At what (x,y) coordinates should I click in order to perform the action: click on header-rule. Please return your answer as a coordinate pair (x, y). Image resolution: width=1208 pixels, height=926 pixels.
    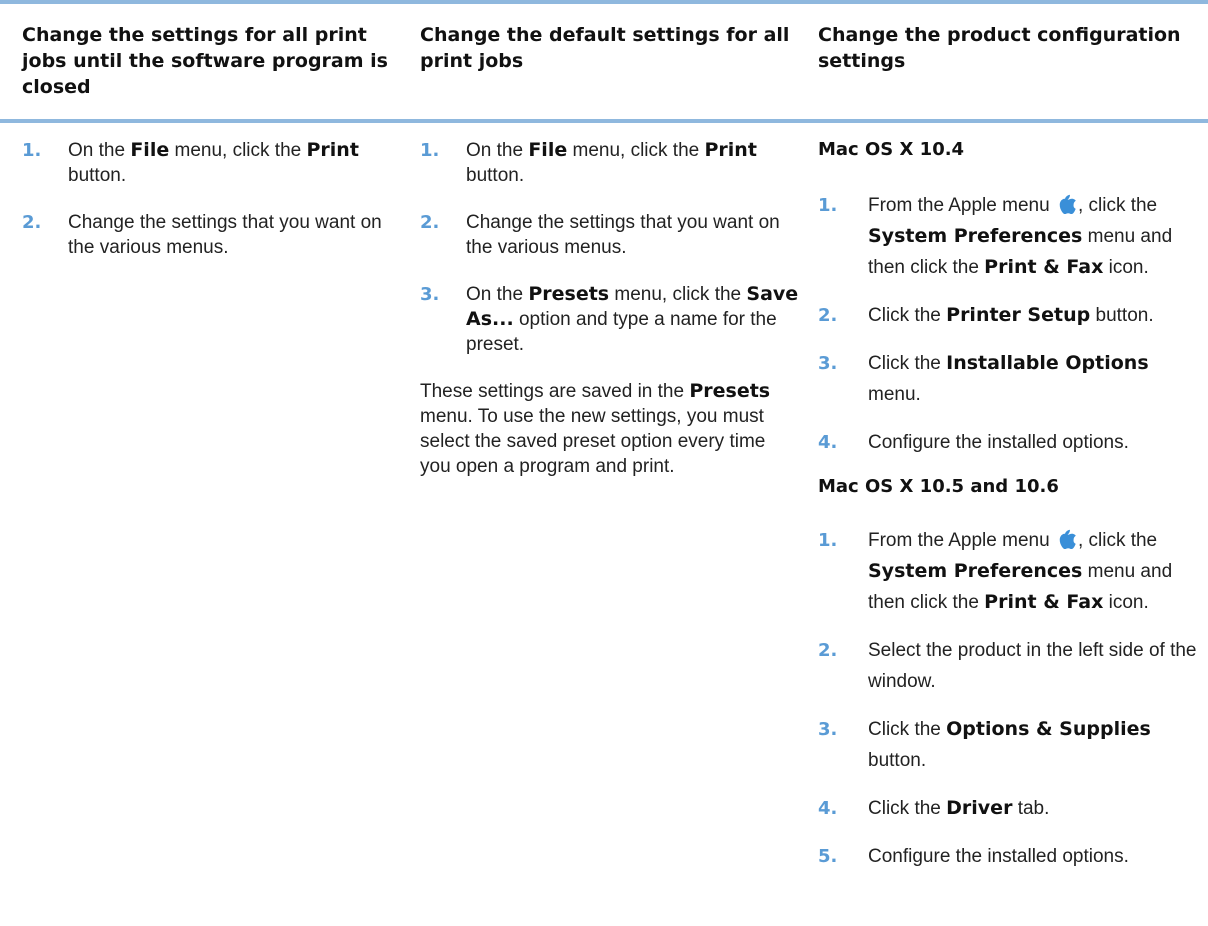
    Looking at the image, I should click on (604, 121).